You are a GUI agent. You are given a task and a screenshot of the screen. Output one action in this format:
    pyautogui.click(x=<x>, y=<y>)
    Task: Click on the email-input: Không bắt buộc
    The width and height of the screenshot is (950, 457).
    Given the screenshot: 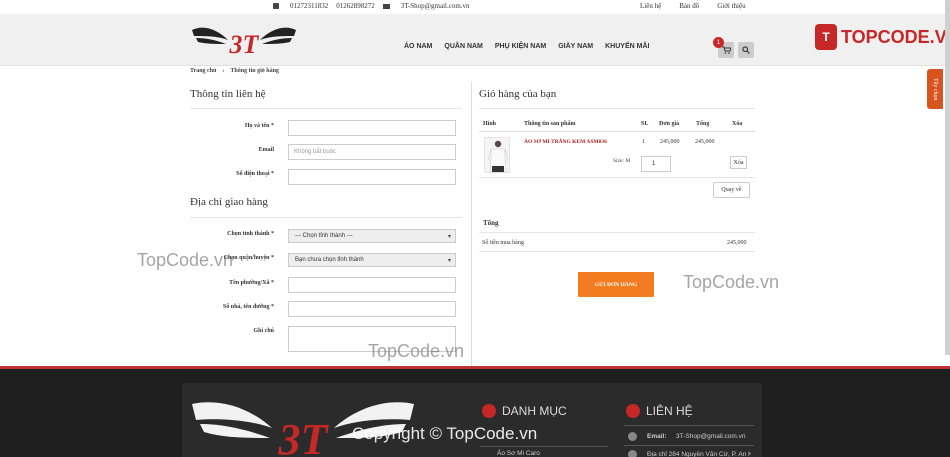 What is the action you would take?
    pyautogui.click(x=372, y=152)
    